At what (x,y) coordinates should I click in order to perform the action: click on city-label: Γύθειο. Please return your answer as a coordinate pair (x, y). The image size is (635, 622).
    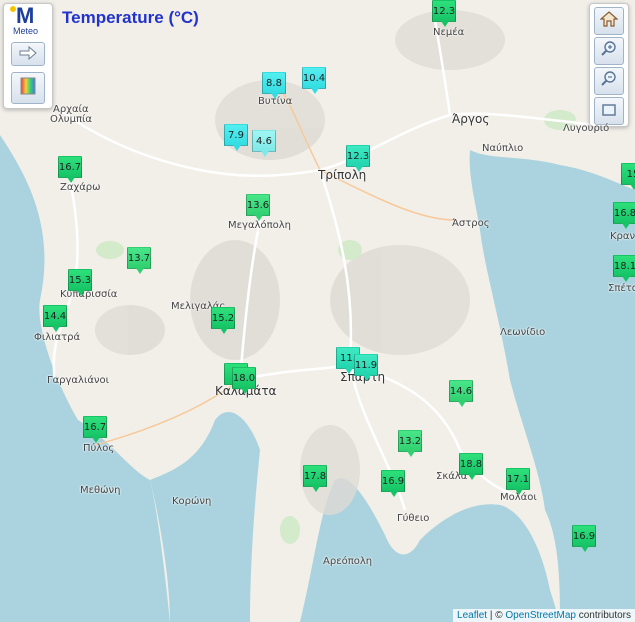
    Looking at the image, I should click on (413, 518).